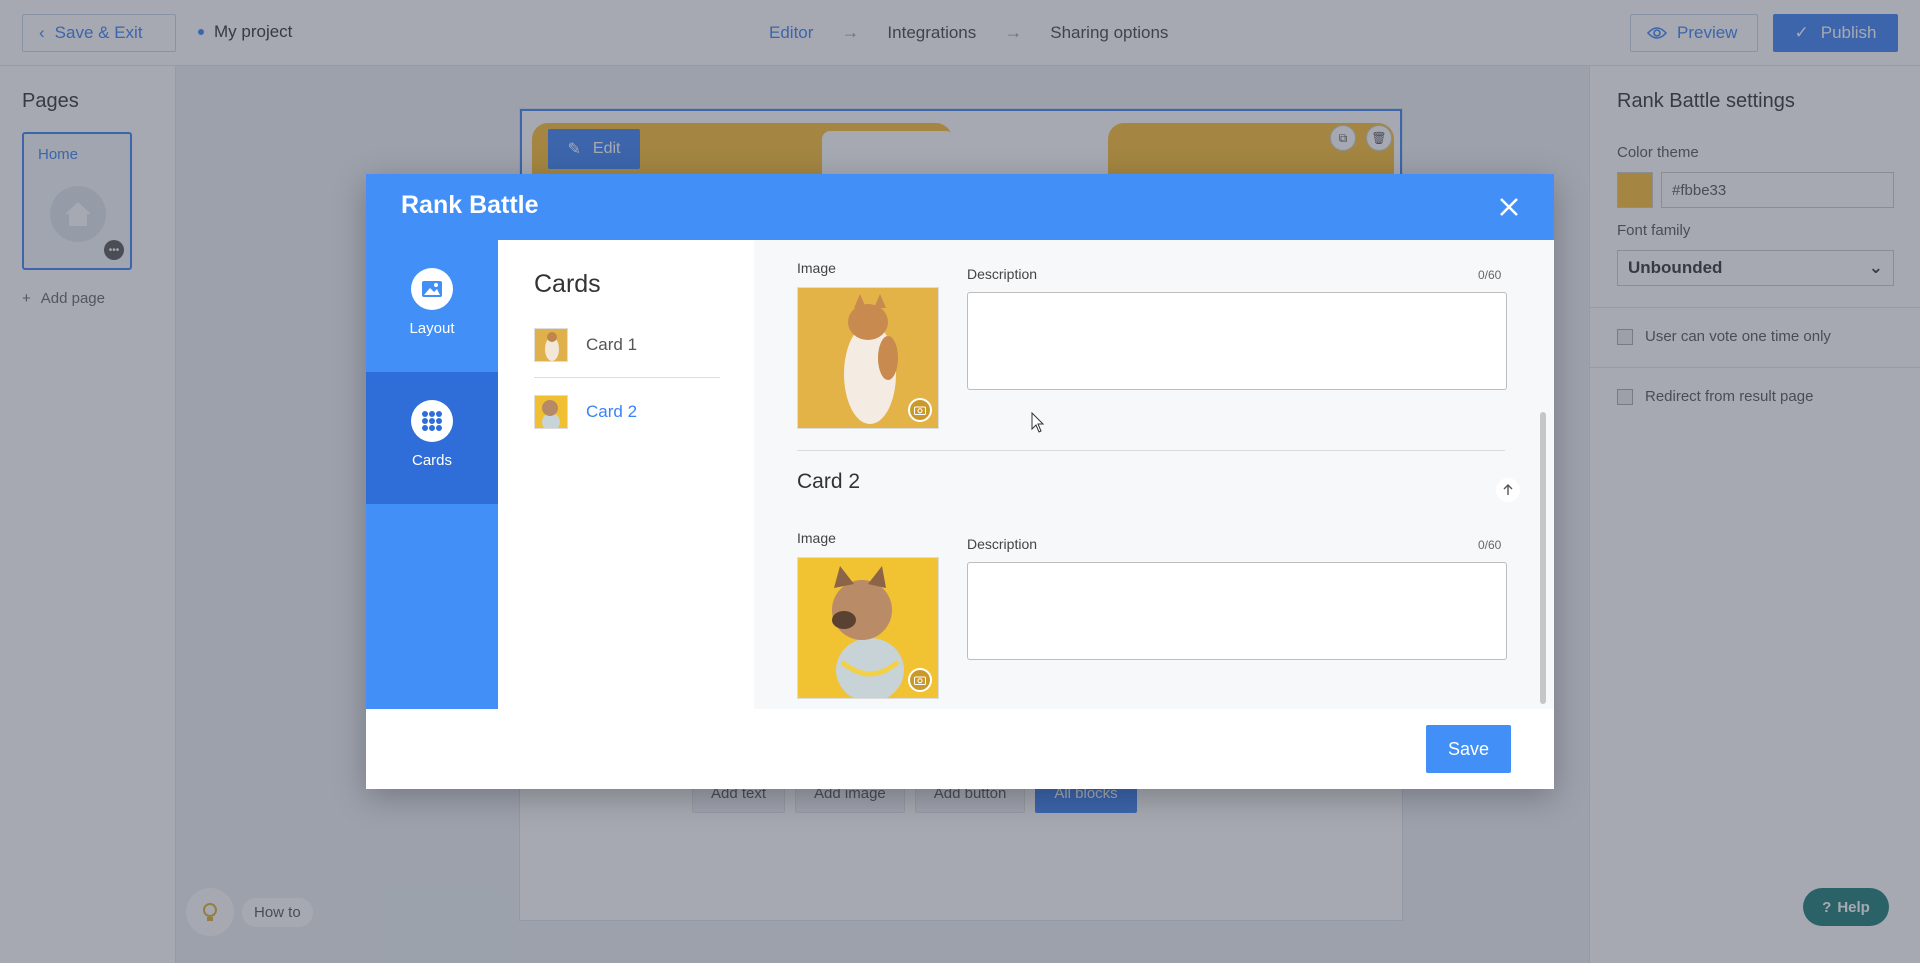  Describe the element at coordinates (960, 749) in the screenshot. I see `modal-footer: Save` at that location.